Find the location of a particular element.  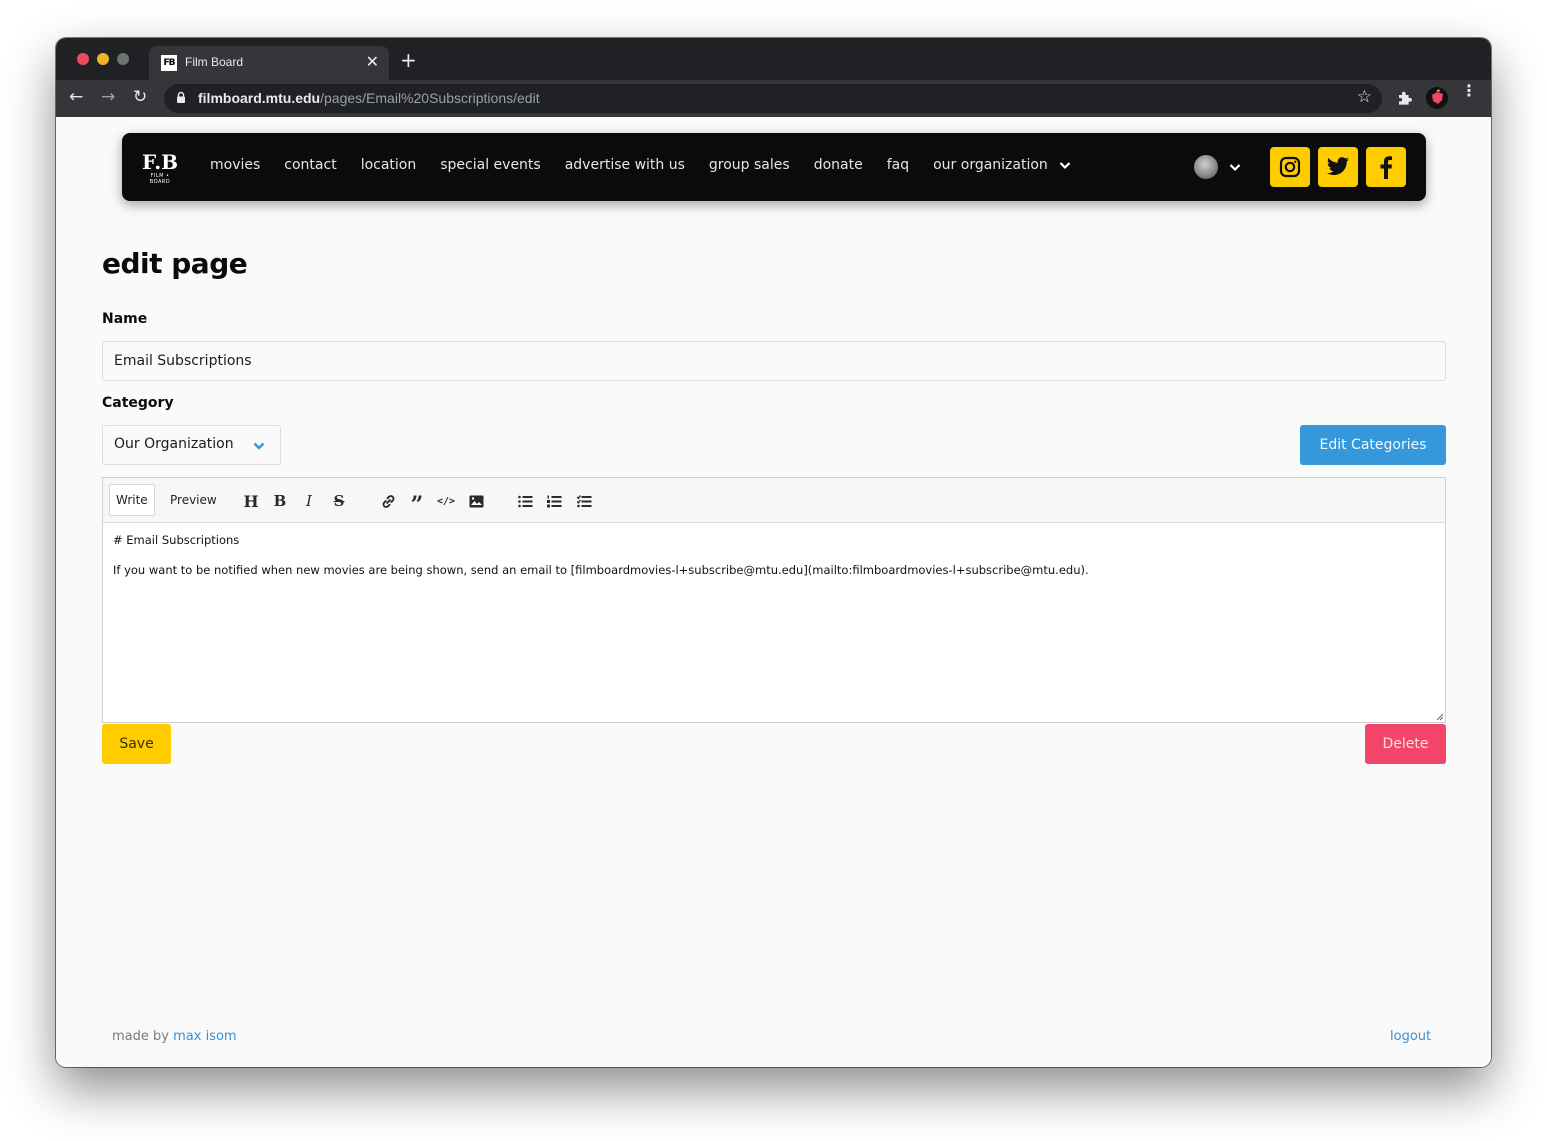

lock-icon is located at coordinates (181, 97).